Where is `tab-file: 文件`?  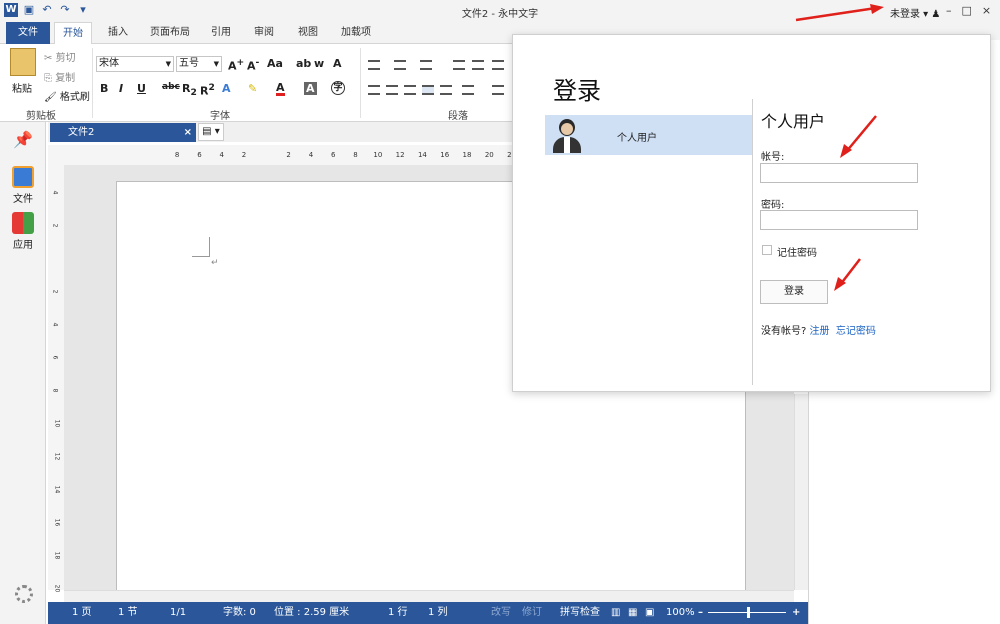
tab-file: 文件 is located at coordinates (28, 33).